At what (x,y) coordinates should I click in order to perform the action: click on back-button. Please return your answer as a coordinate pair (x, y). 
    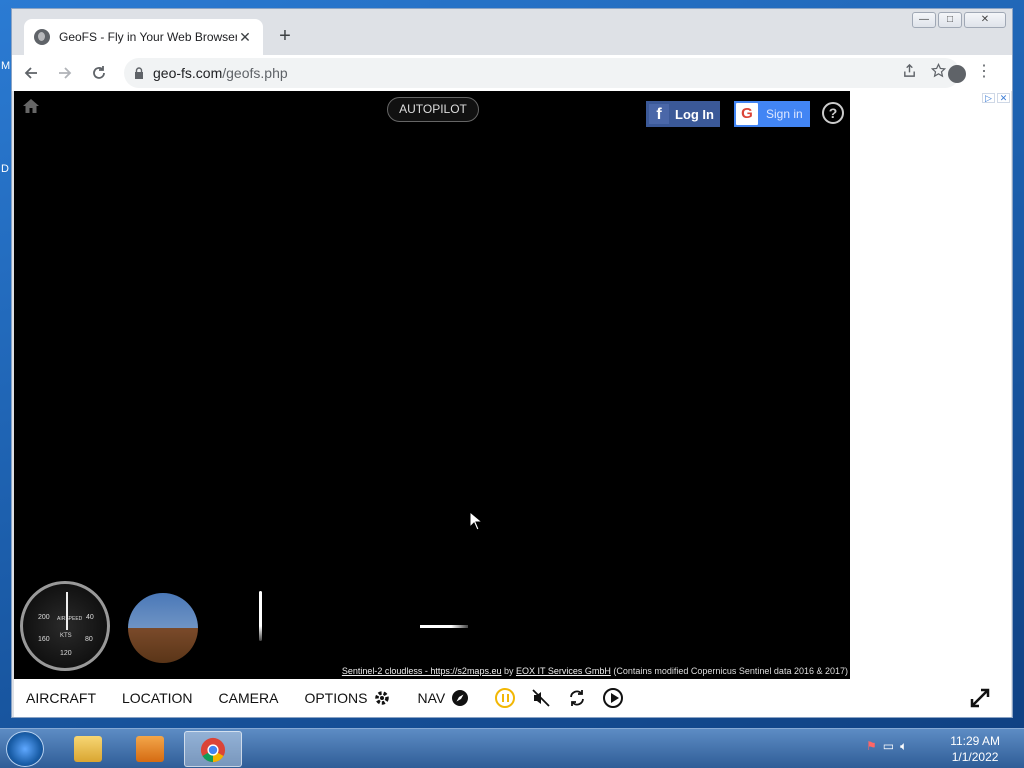
    Looking at the image, I should click on (31, 73).